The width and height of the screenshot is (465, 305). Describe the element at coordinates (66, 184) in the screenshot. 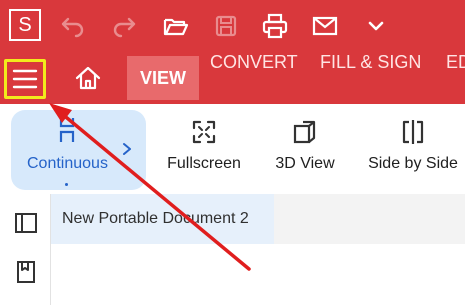

I see `selected-indicator-dot` at that location.